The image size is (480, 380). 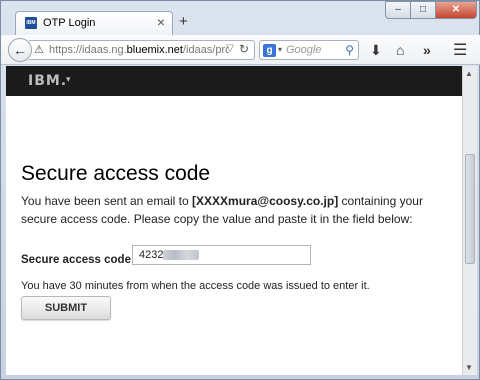 I want to click on scrollbar-thumb, so click(x=470, y=209).